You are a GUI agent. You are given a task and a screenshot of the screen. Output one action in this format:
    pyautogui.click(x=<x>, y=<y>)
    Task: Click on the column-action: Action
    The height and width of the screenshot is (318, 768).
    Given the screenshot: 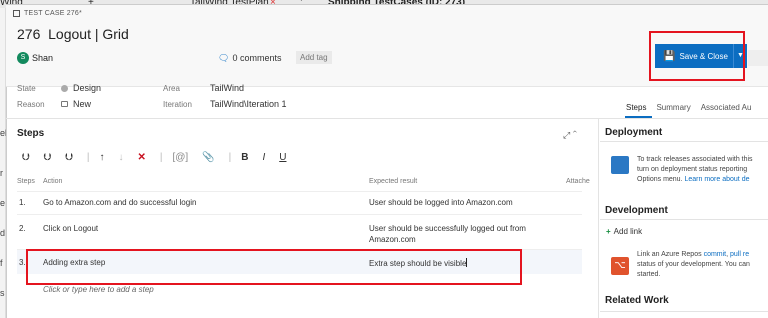 What is the action you would take?
    pyautogui.click(x=53, y=181)
    